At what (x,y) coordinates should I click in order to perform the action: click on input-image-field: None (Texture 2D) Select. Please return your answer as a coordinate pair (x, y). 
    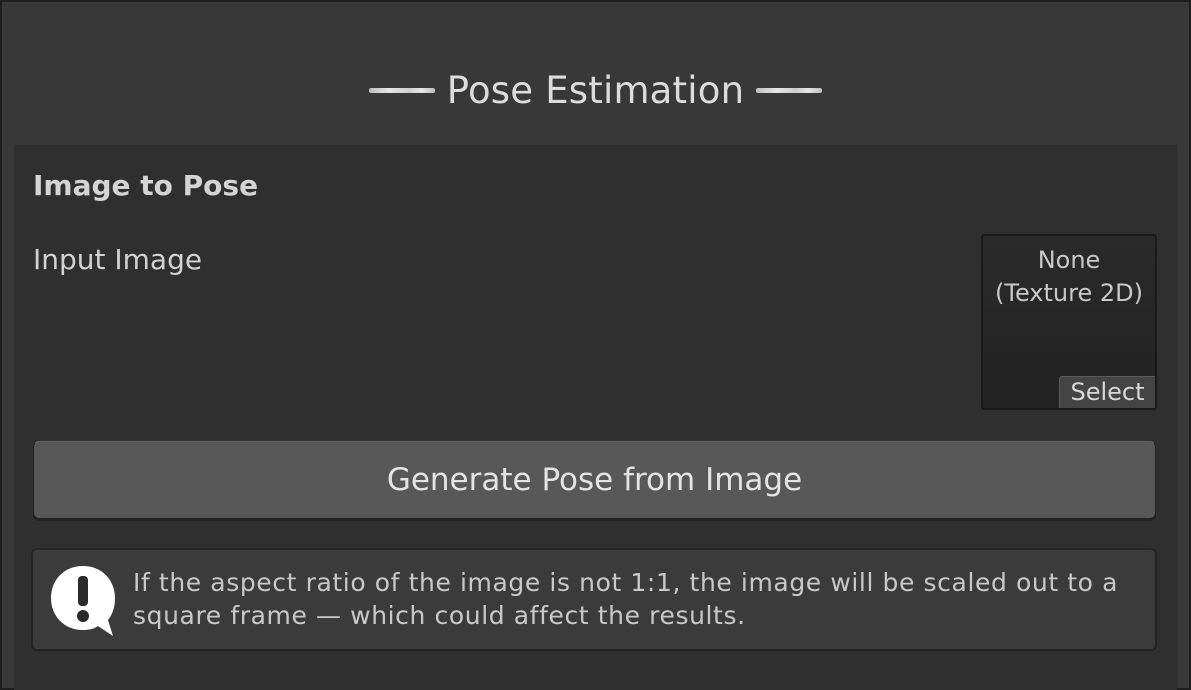
    Looking at the image, I should click on (1069, 322).